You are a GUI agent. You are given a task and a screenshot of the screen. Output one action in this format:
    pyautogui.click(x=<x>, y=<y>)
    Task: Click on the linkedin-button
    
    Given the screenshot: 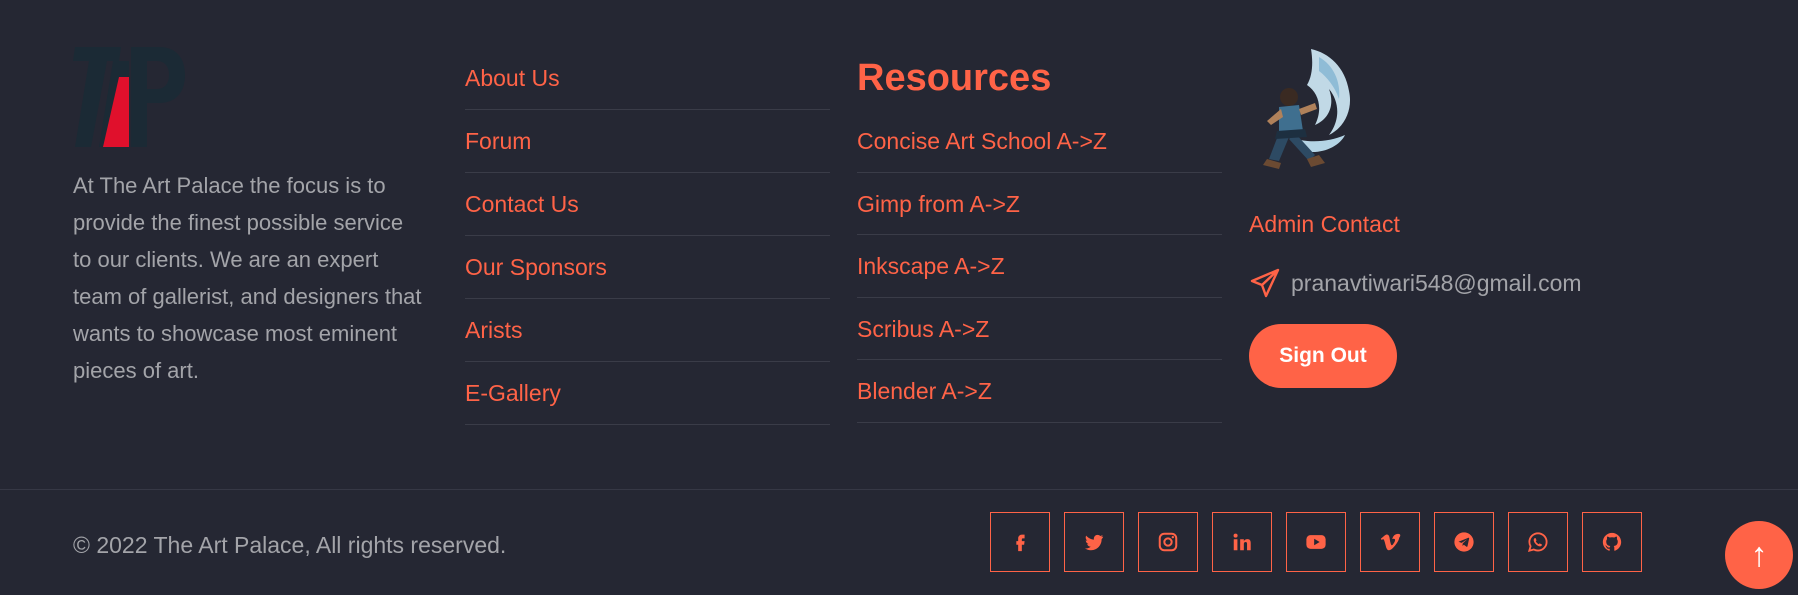 What is the action you would take?
    pyautogui.click(x=1242, y=542)
    